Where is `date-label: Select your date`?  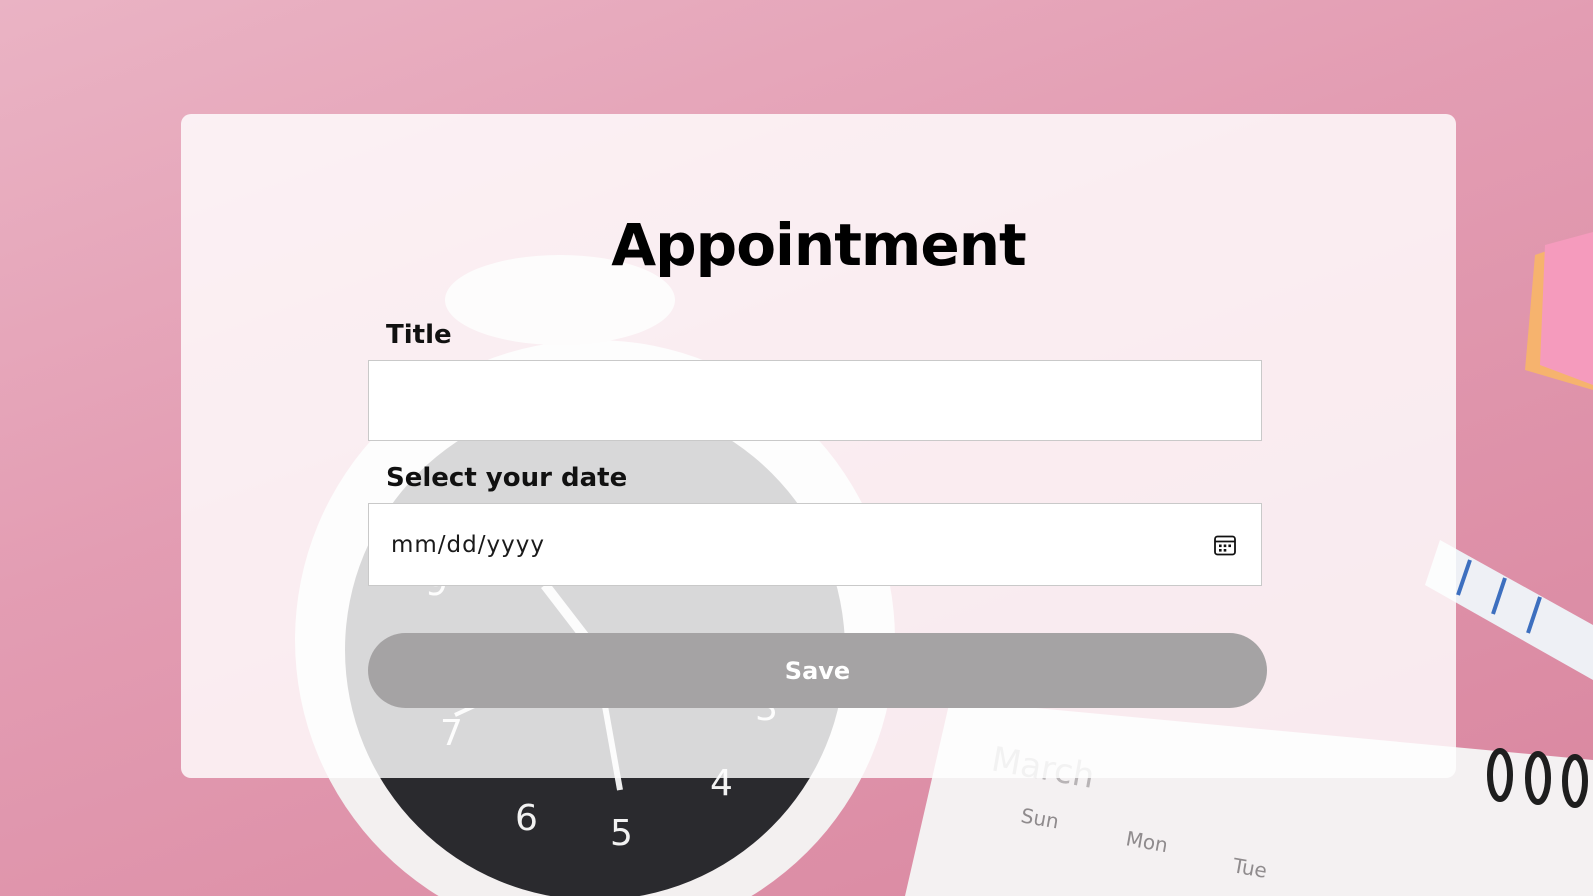 date-label: Select your date is located at coordinates (507, 478).